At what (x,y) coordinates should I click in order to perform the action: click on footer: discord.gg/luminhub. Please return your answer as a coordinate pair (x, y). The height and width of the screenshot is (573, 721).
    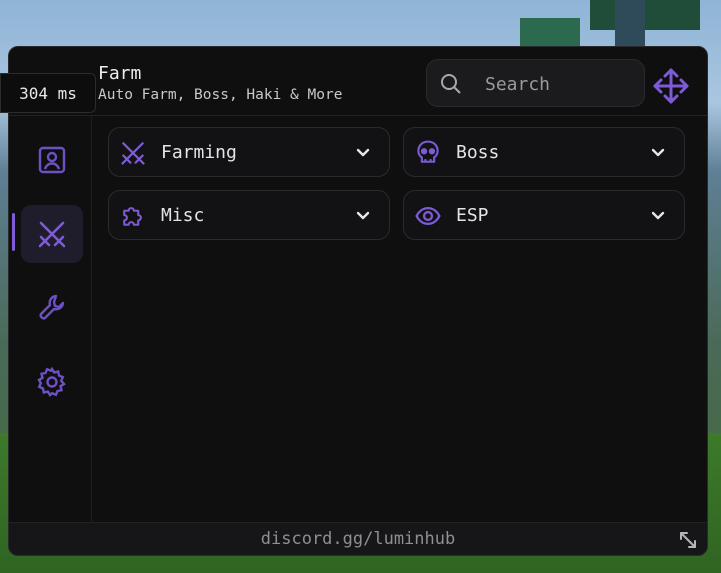
    Looking at the image, I should click on (358, 538).